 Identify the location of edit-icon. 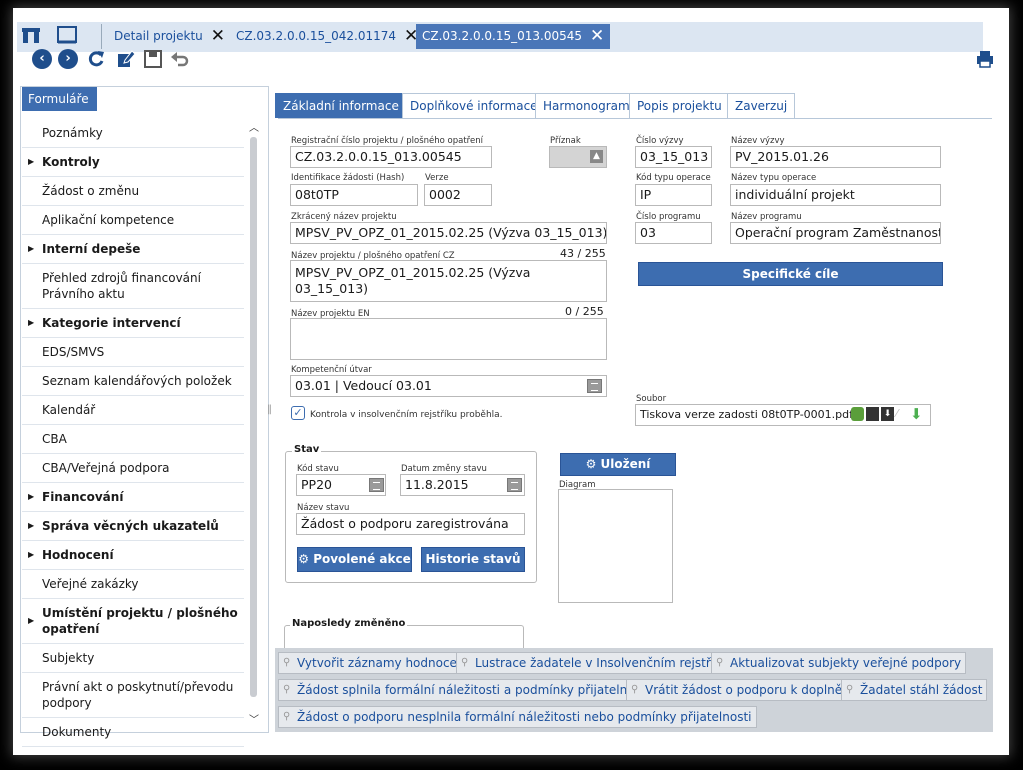
(126, 59).